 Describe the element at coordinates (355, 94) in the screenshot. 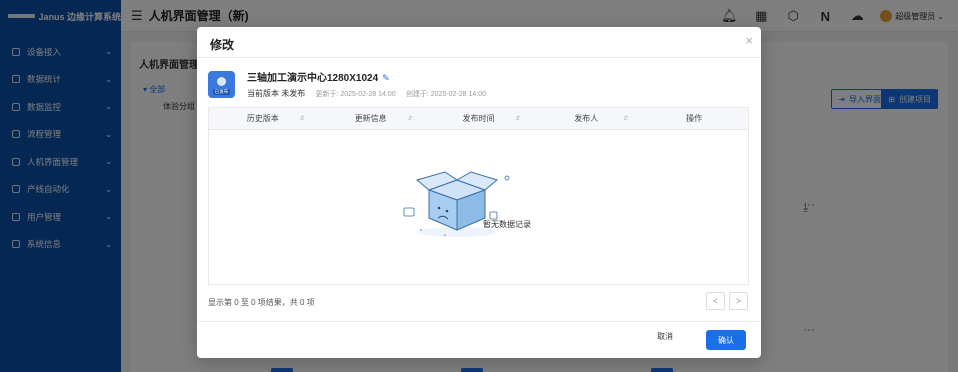

I see `updated-time: 更新于: 2025-02-28 14:00` at that location.